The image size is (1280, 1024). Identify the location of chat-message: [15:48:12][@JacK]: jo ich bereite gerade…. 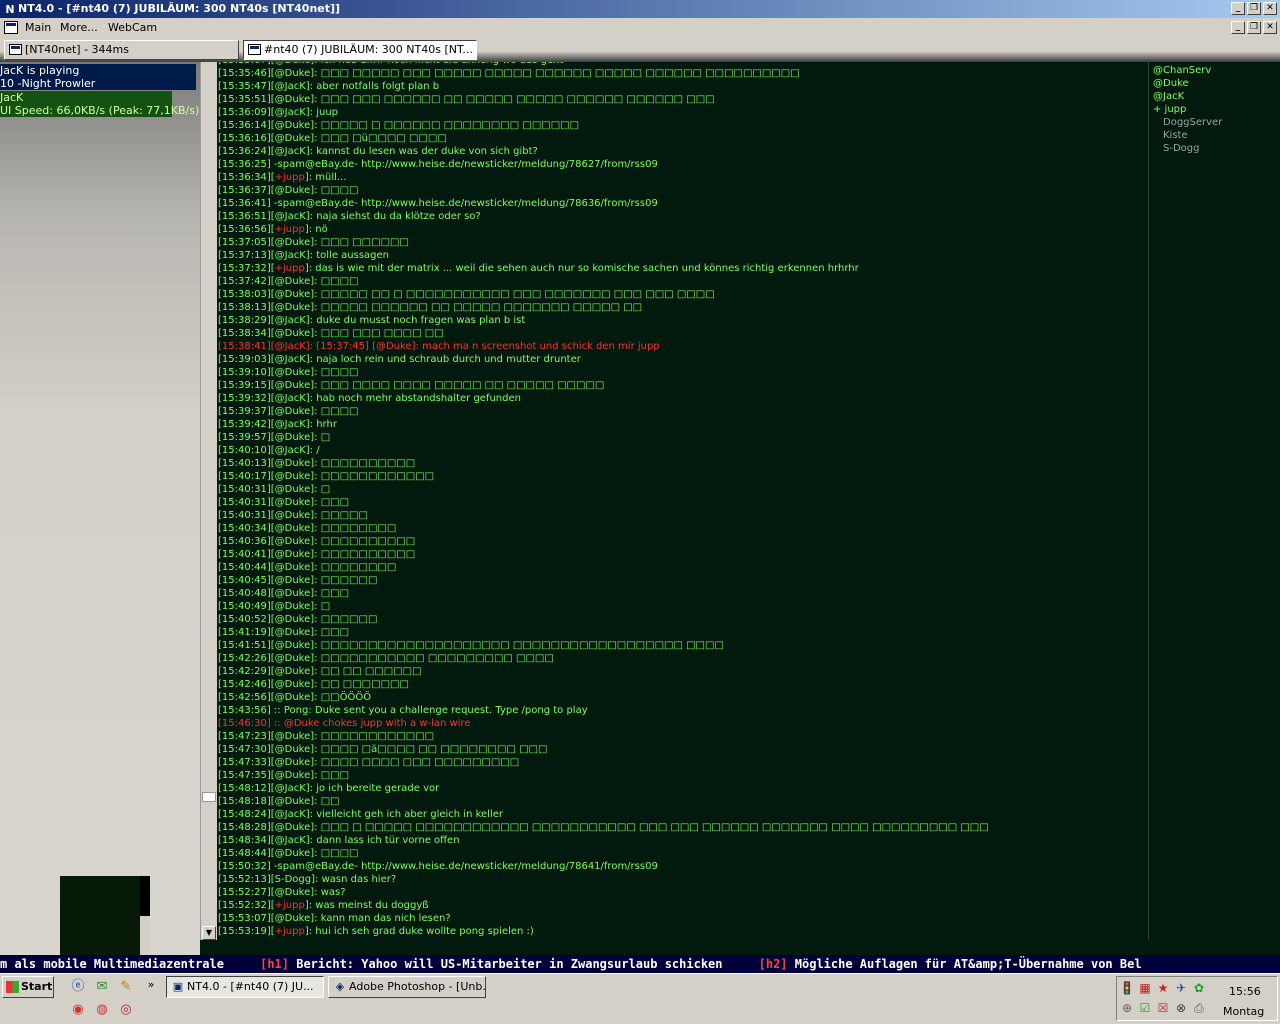
(683, 788).